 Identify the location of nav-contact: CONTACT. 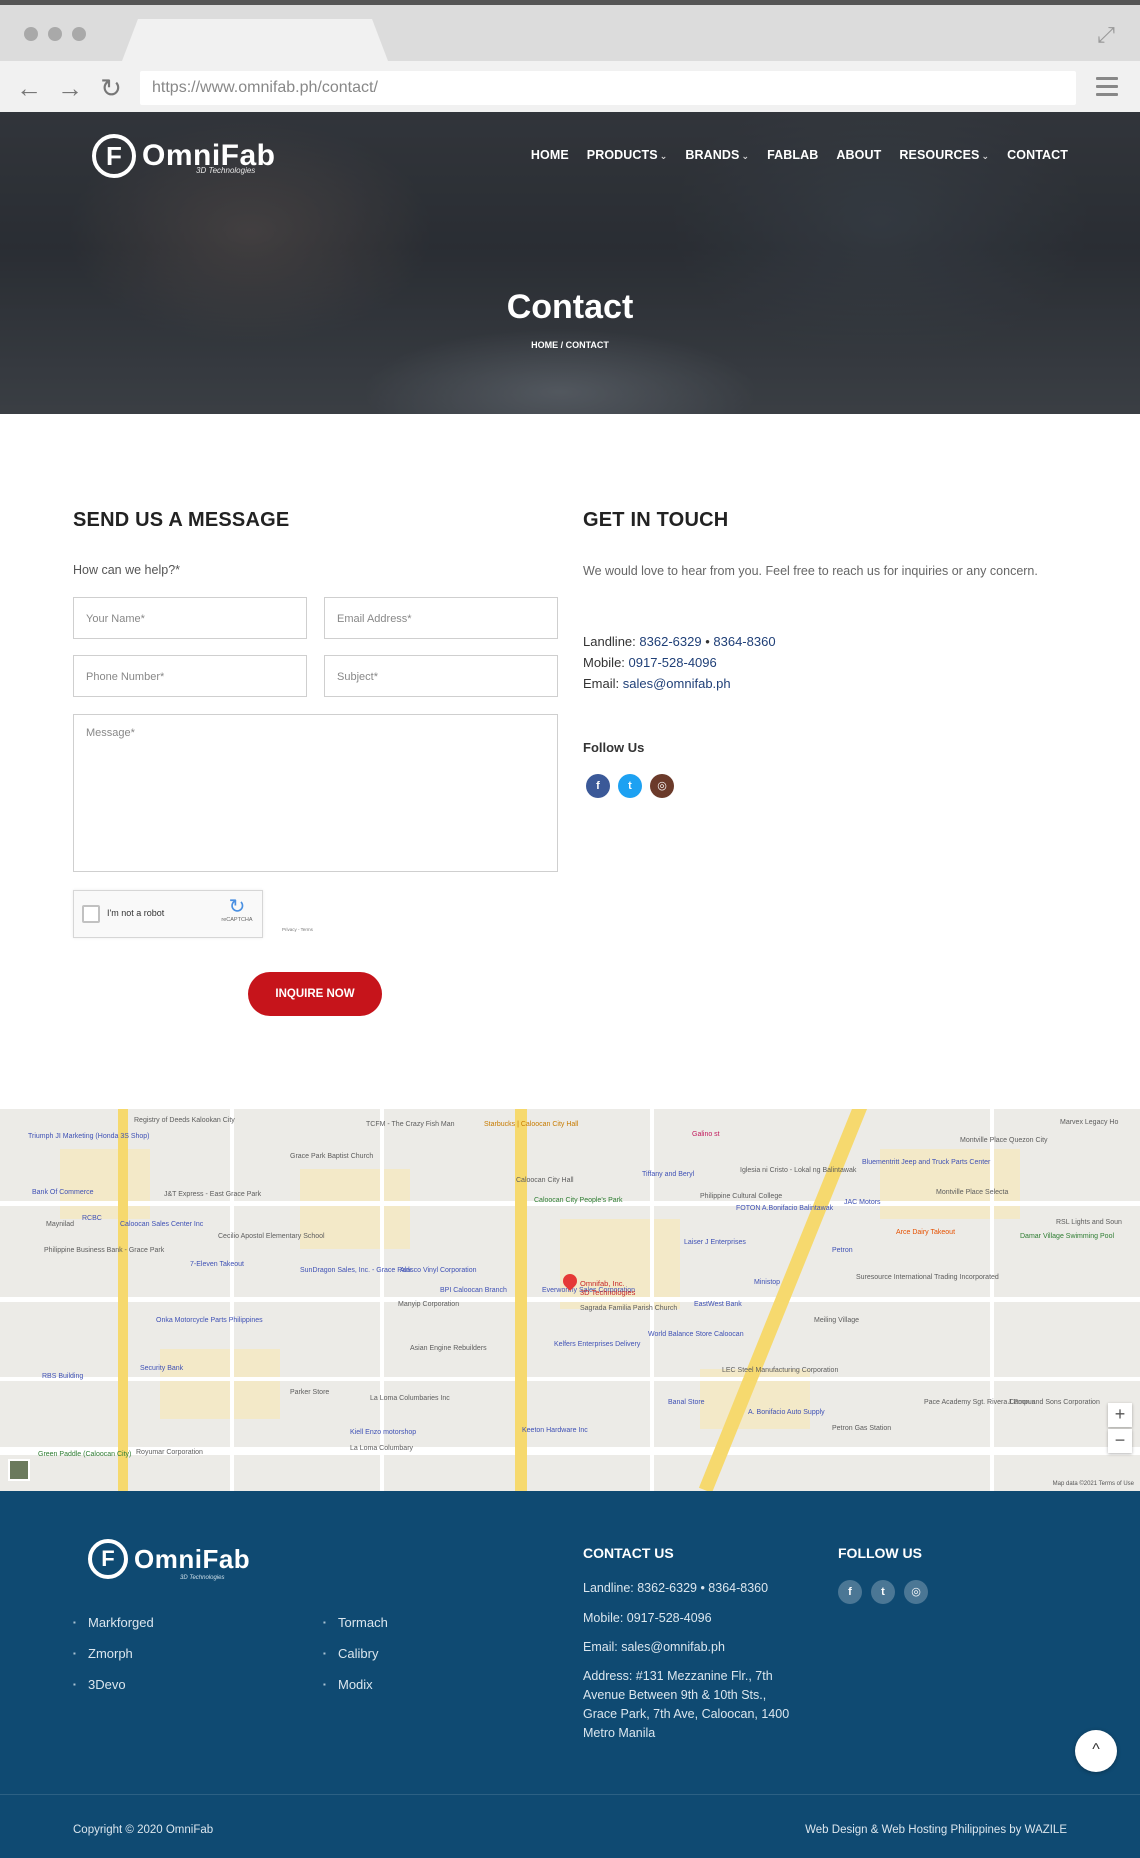
(1037, 155).